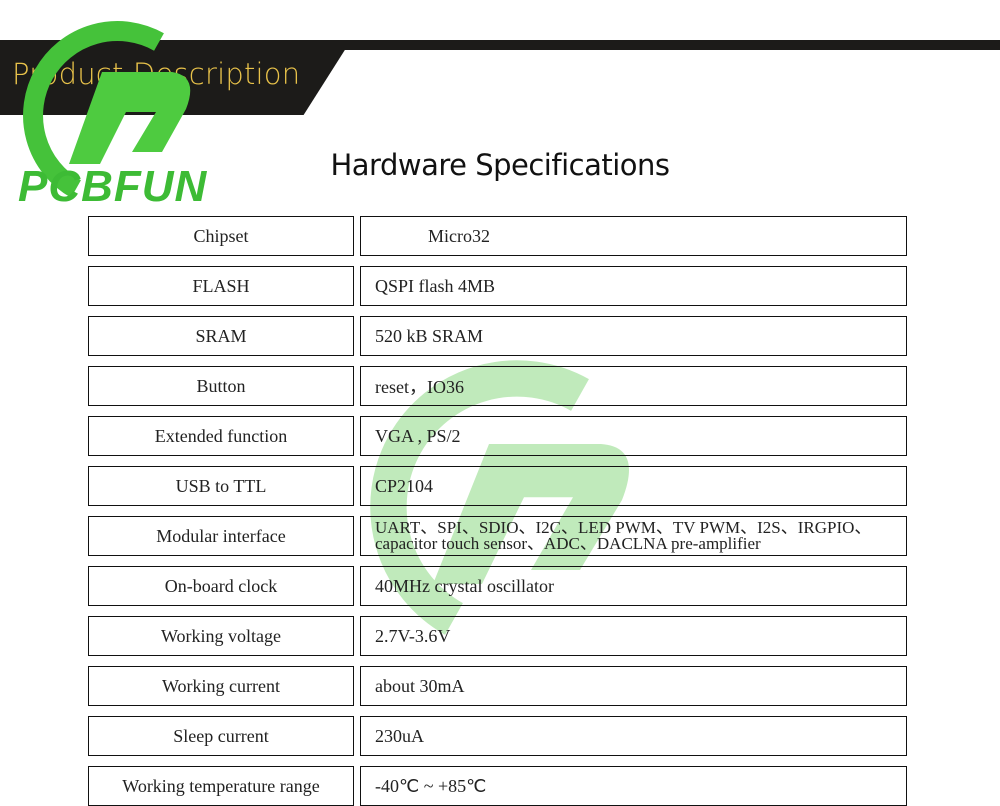 Image resolution: width=1000 pixels, height=806 pixels. Describe the element at coordinates (633, 686) in the screenshot. I see `spec-value: about 30mA` at that location.